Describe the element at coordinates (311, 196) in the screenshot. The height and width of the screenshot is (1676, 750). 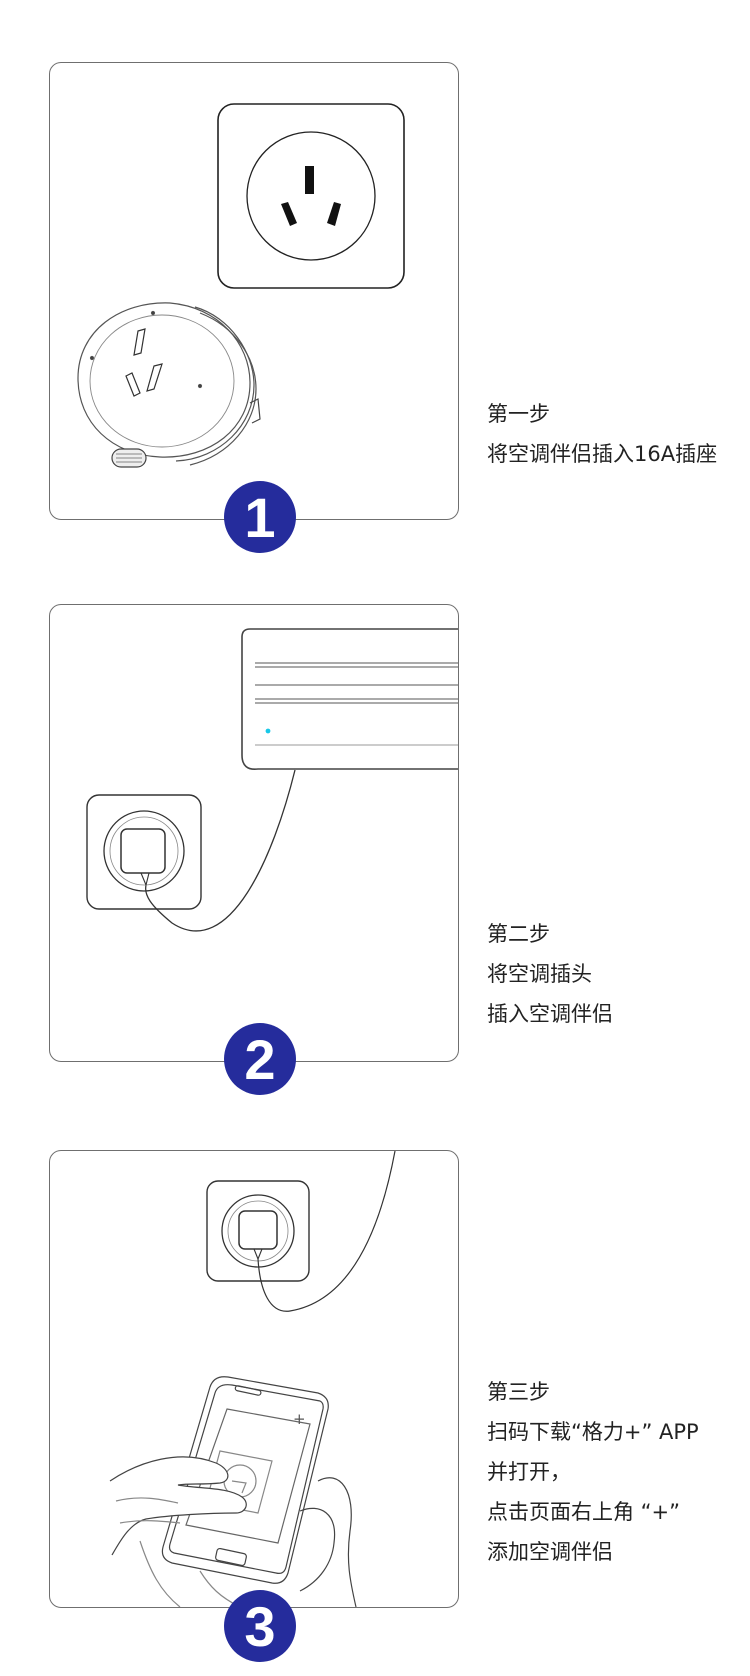
I see `wall-socket-icon` at that location.